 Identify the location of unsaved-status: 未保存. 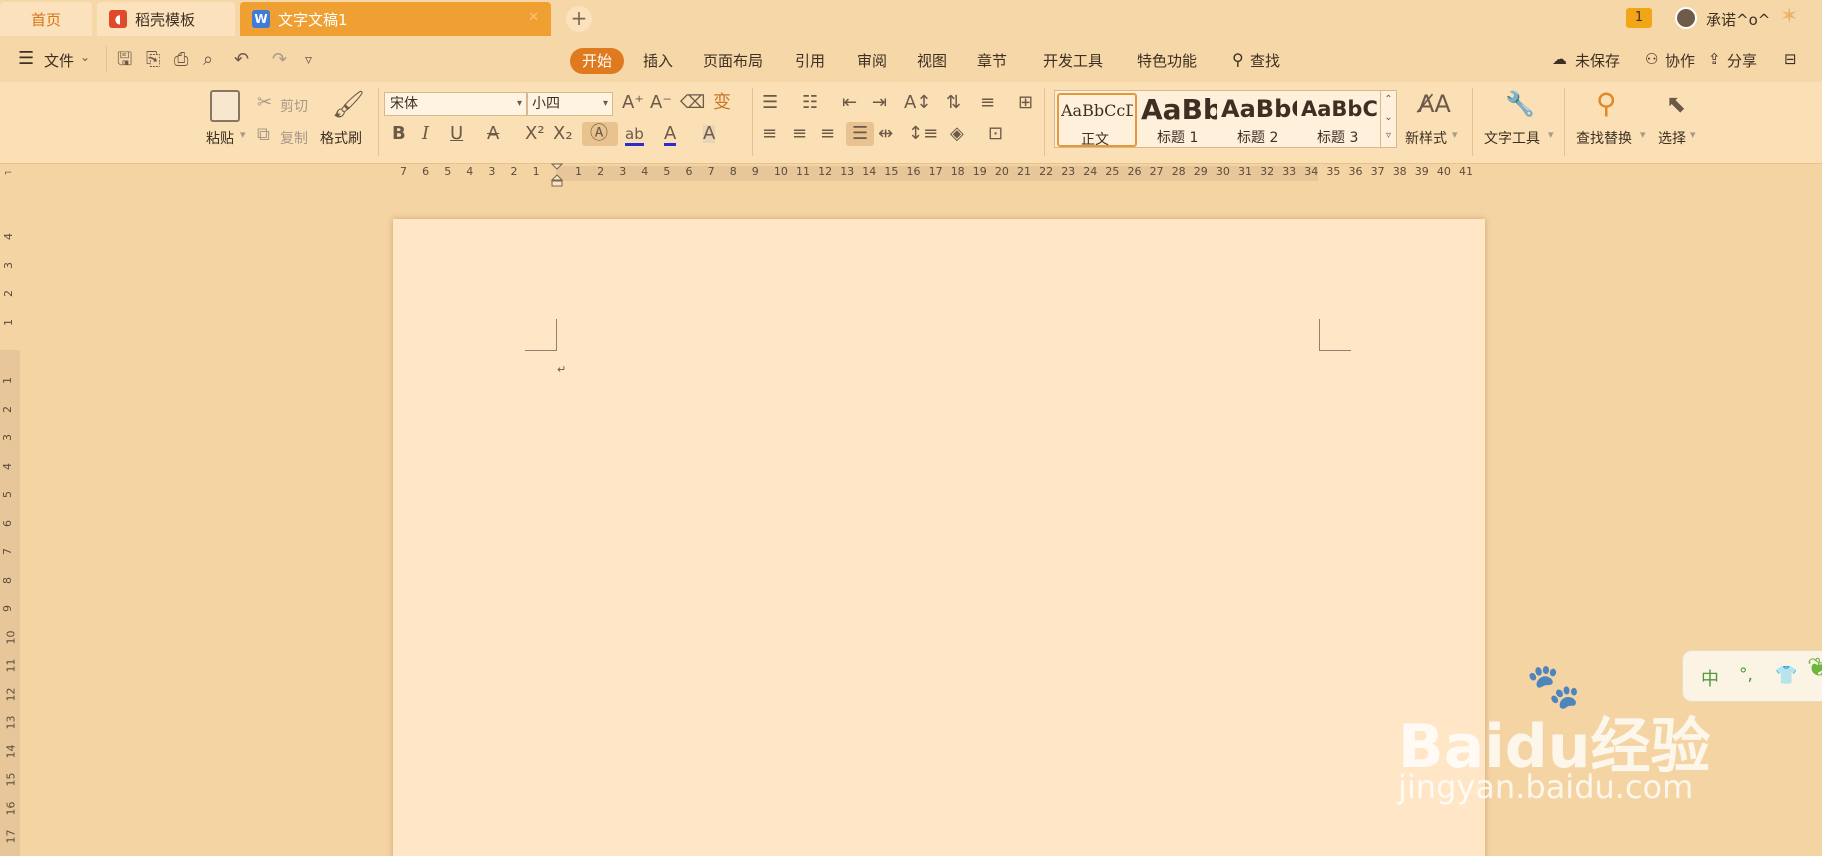
(1597, 60).